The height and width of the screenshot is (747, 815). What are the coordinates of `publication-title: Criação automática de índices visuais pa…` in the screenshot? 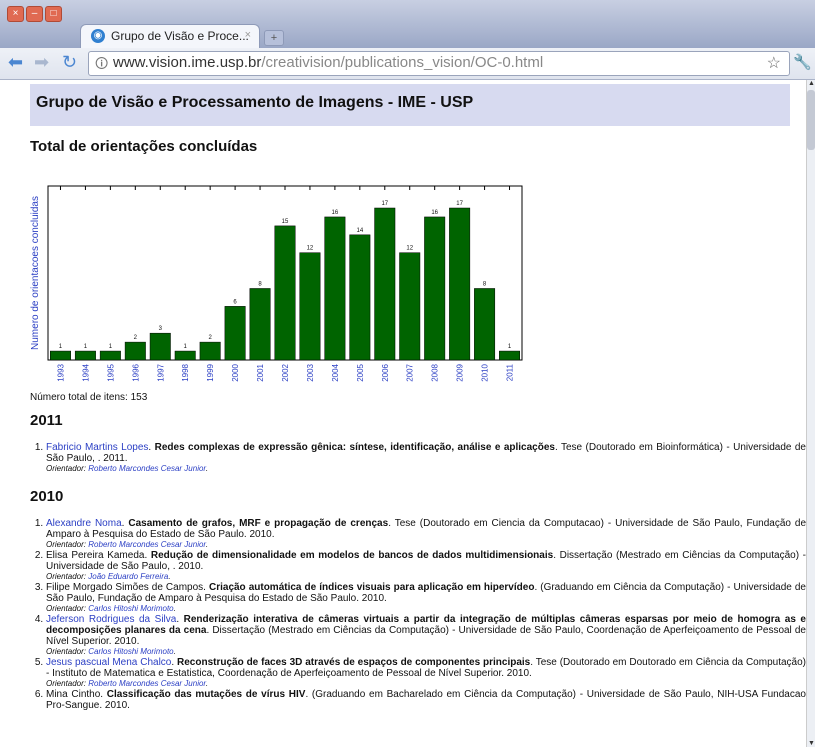 It's located at (371, 587).